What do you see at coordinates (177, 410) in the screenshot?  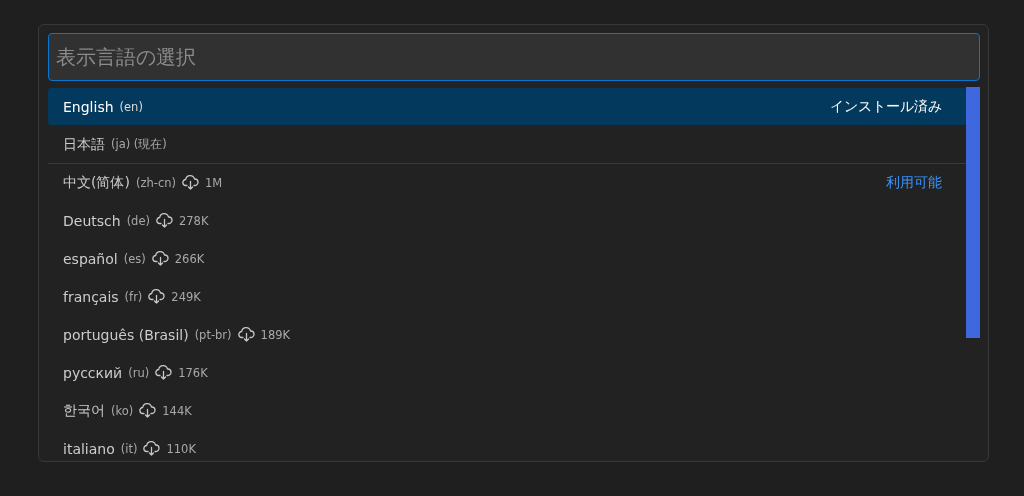 I see `download-size: 144K` at bounding box center [177, 410].